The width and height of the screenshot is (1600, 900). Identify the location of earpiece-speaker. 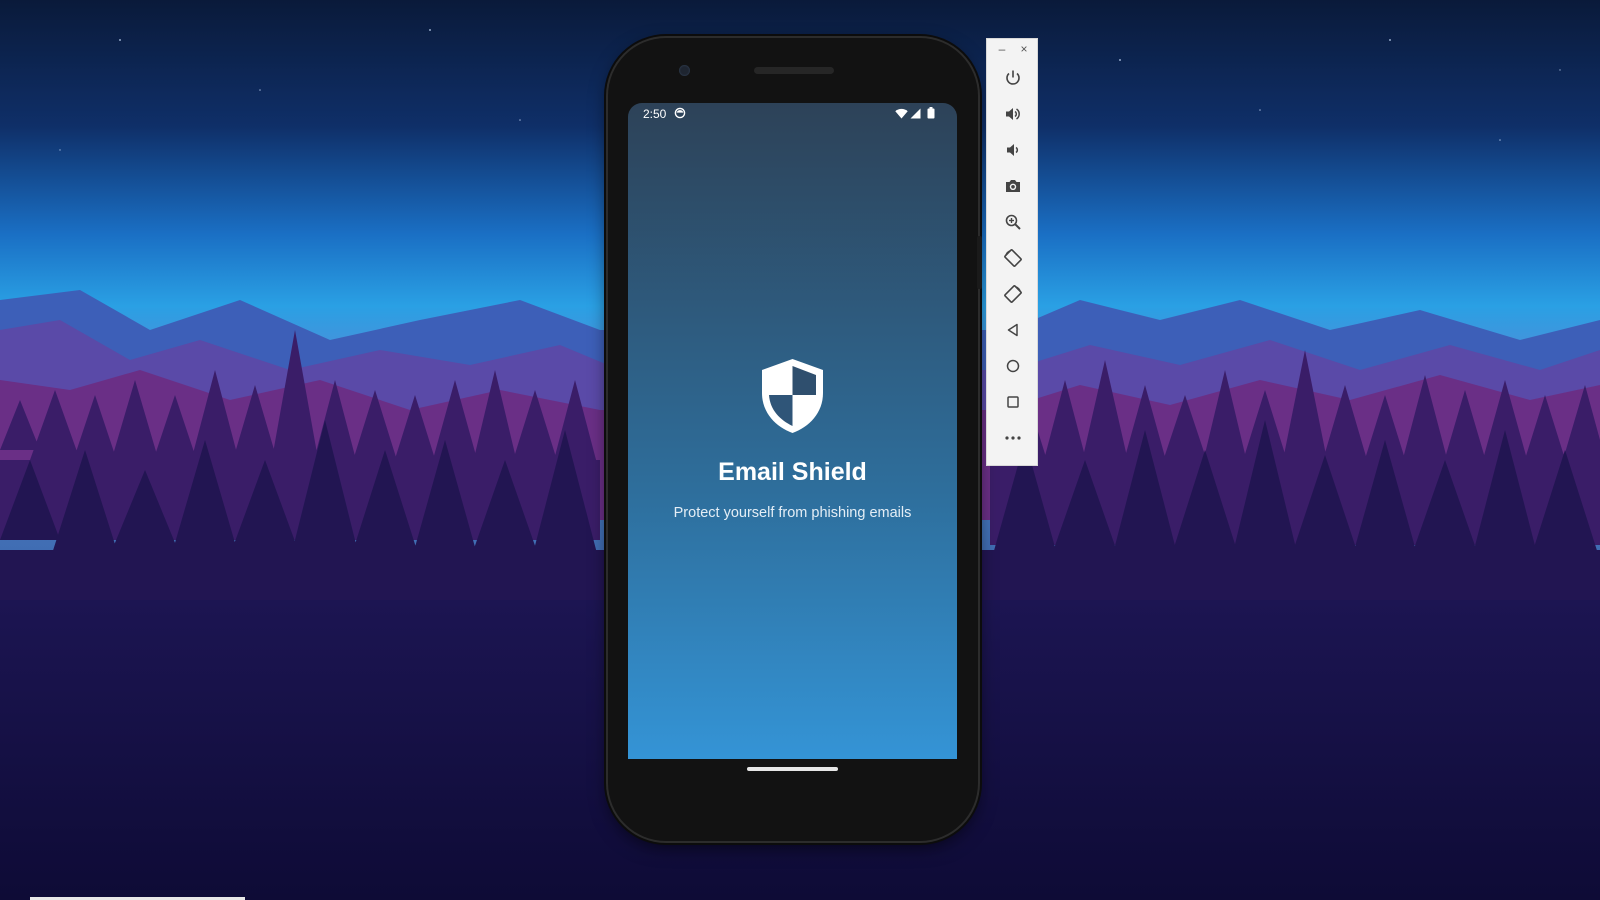
(794, 70).